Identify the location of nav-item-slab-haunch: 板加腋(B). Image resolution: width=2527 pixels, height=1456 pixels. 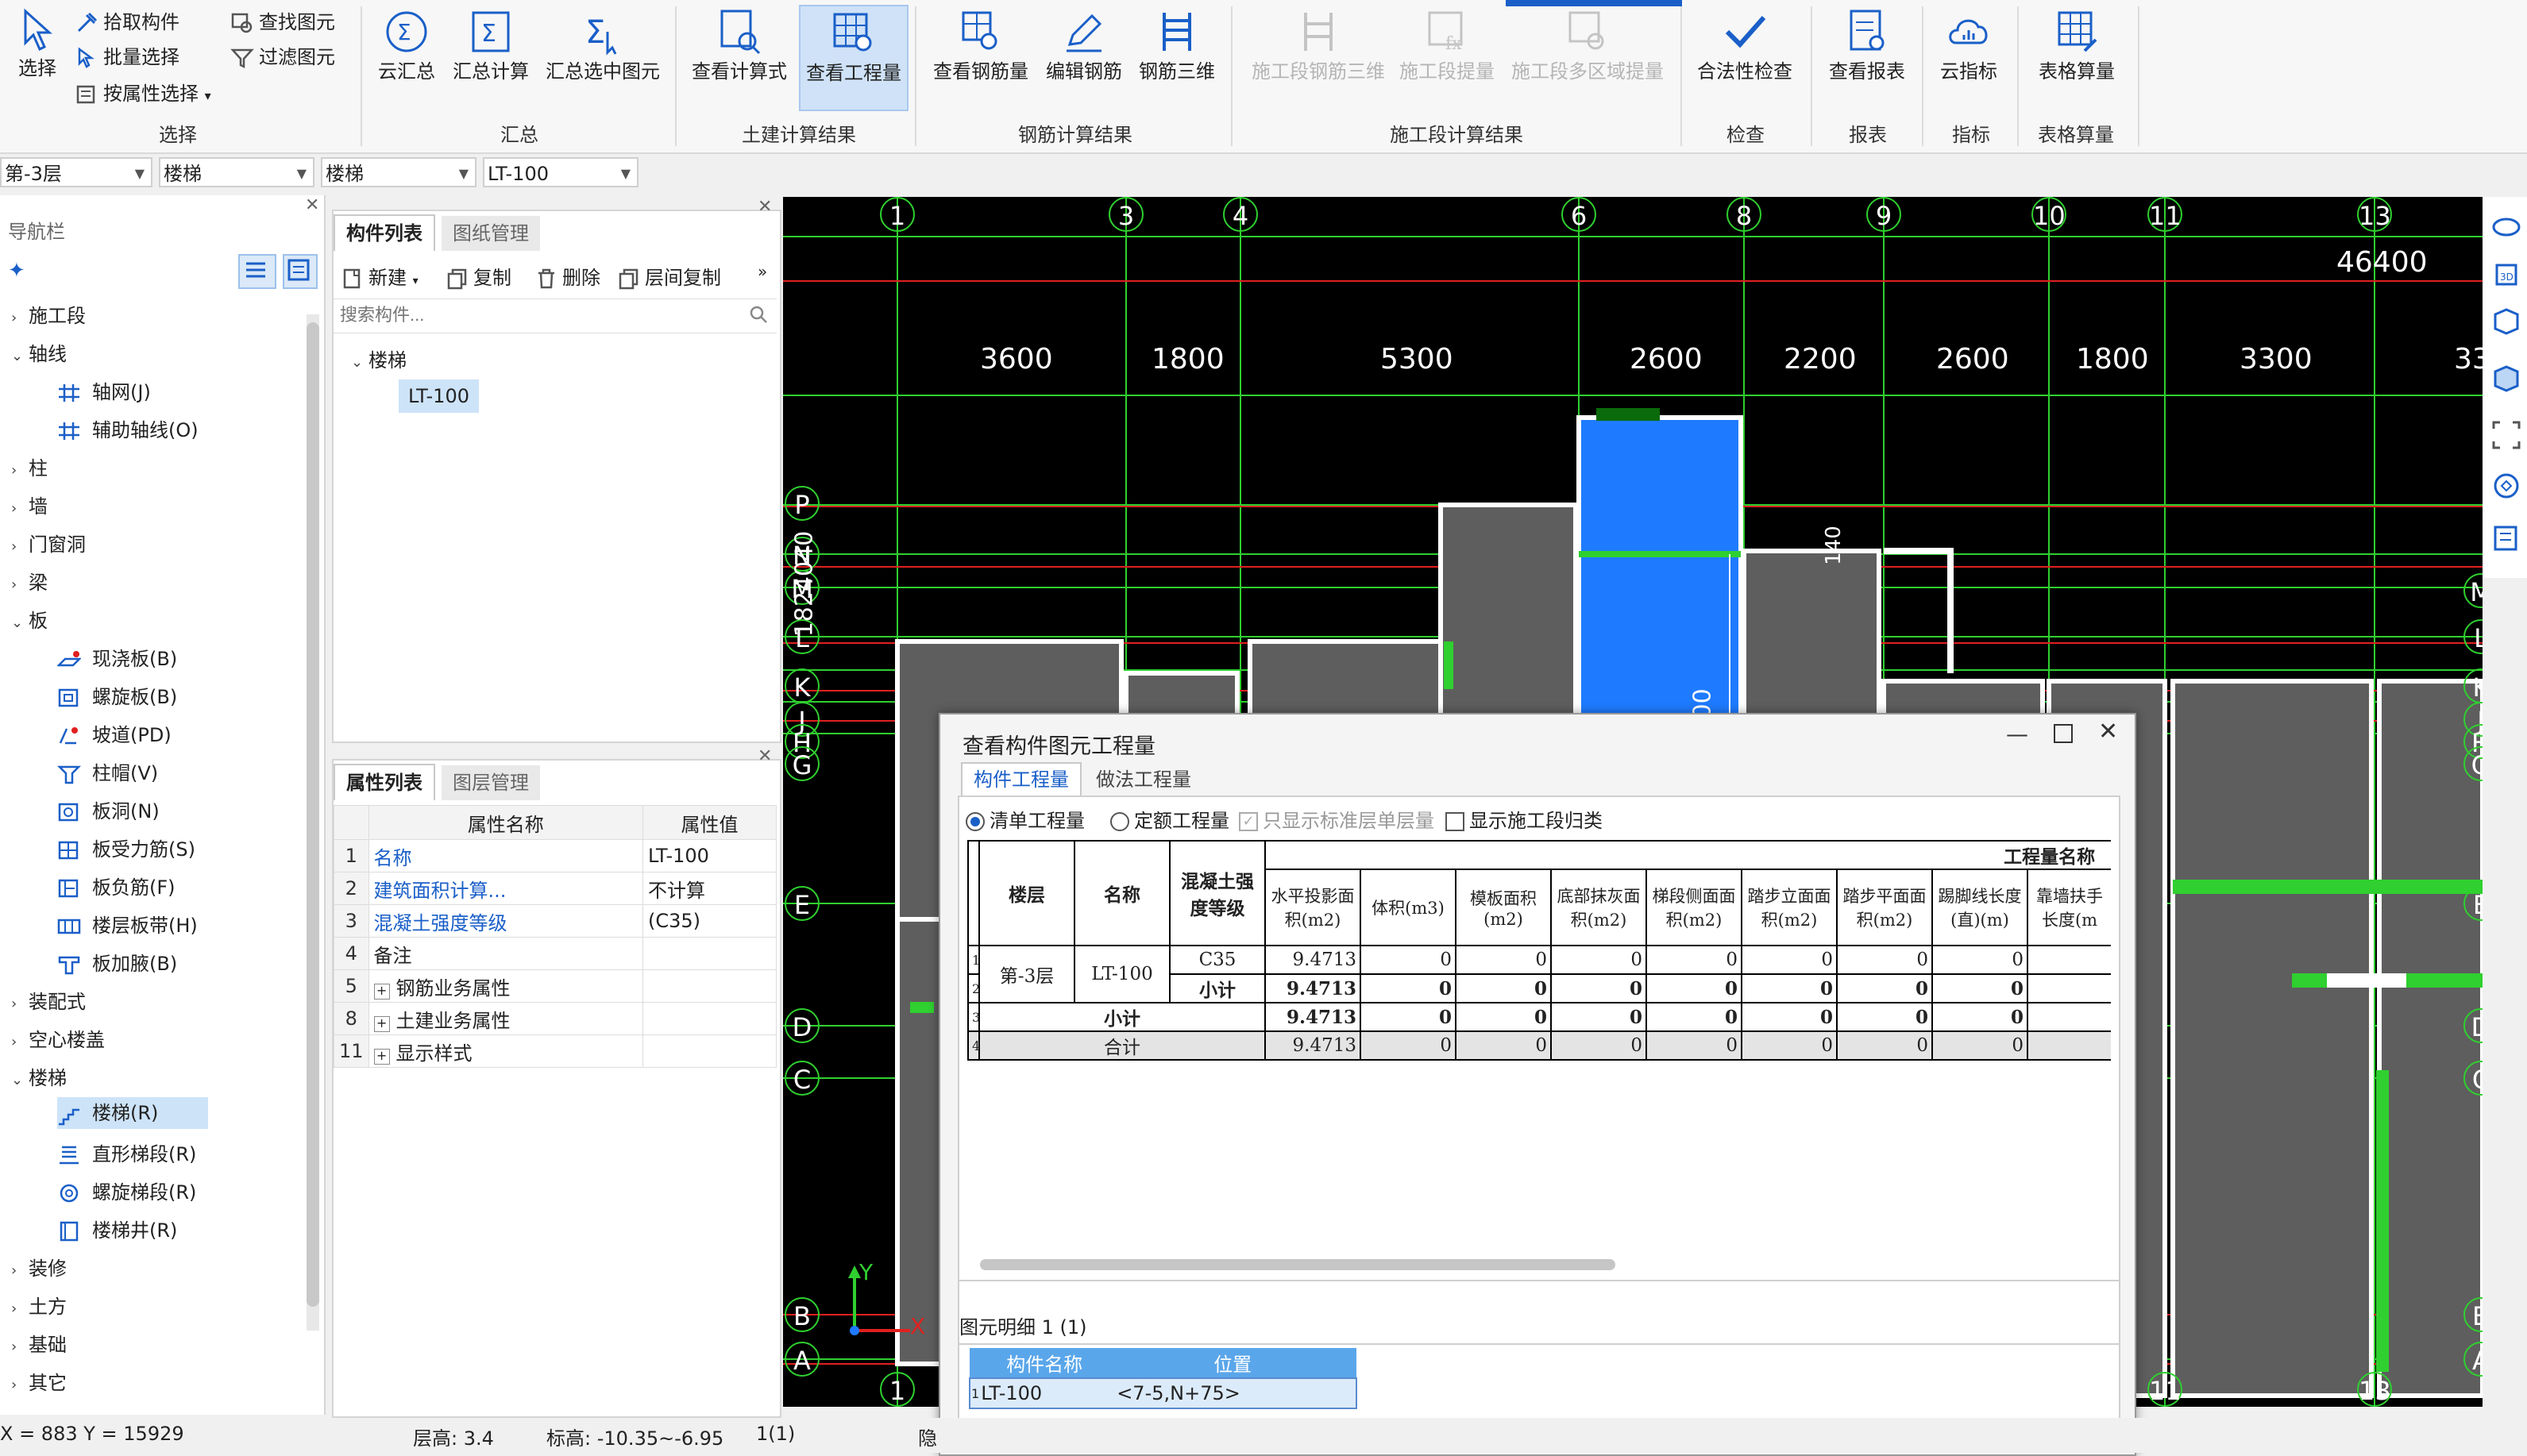
(117, 962).